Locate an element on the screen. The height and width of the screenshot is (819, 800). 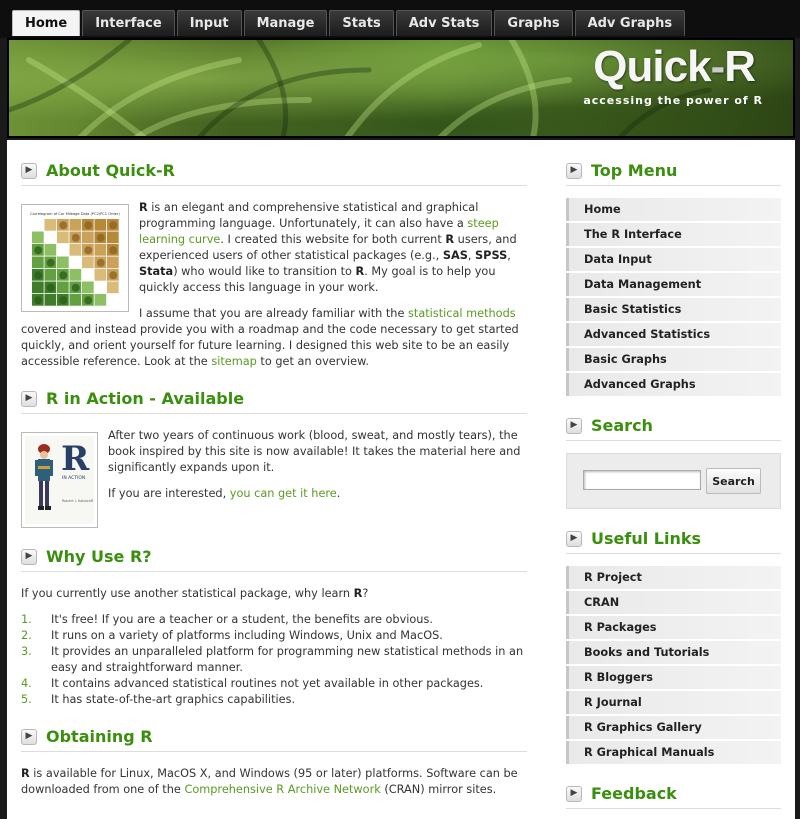
list-number: 5. is located at coordinates (26, 699).